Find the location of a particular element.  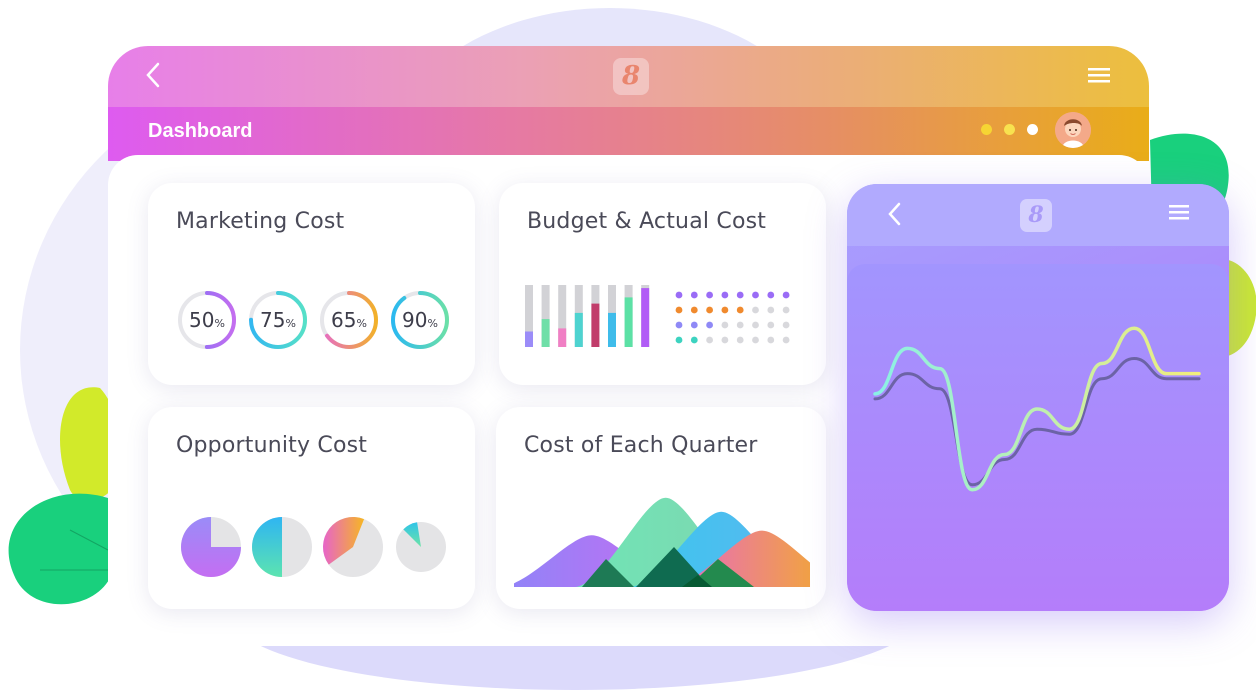

title-bar: 8 is located at coordinates (628, 76).